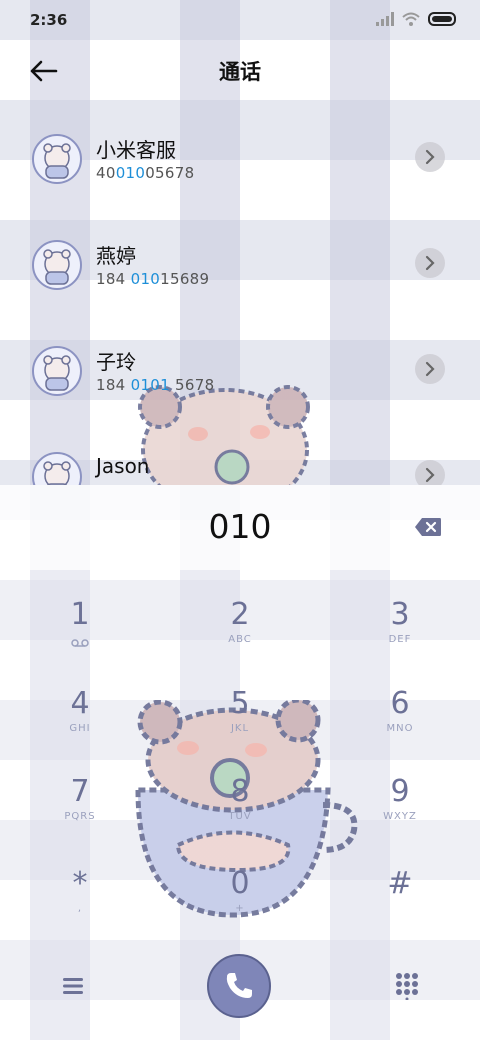 The height and width of the screenshot is (1040, 480). I want to click on key-letters: MNO, so click(400, 728).